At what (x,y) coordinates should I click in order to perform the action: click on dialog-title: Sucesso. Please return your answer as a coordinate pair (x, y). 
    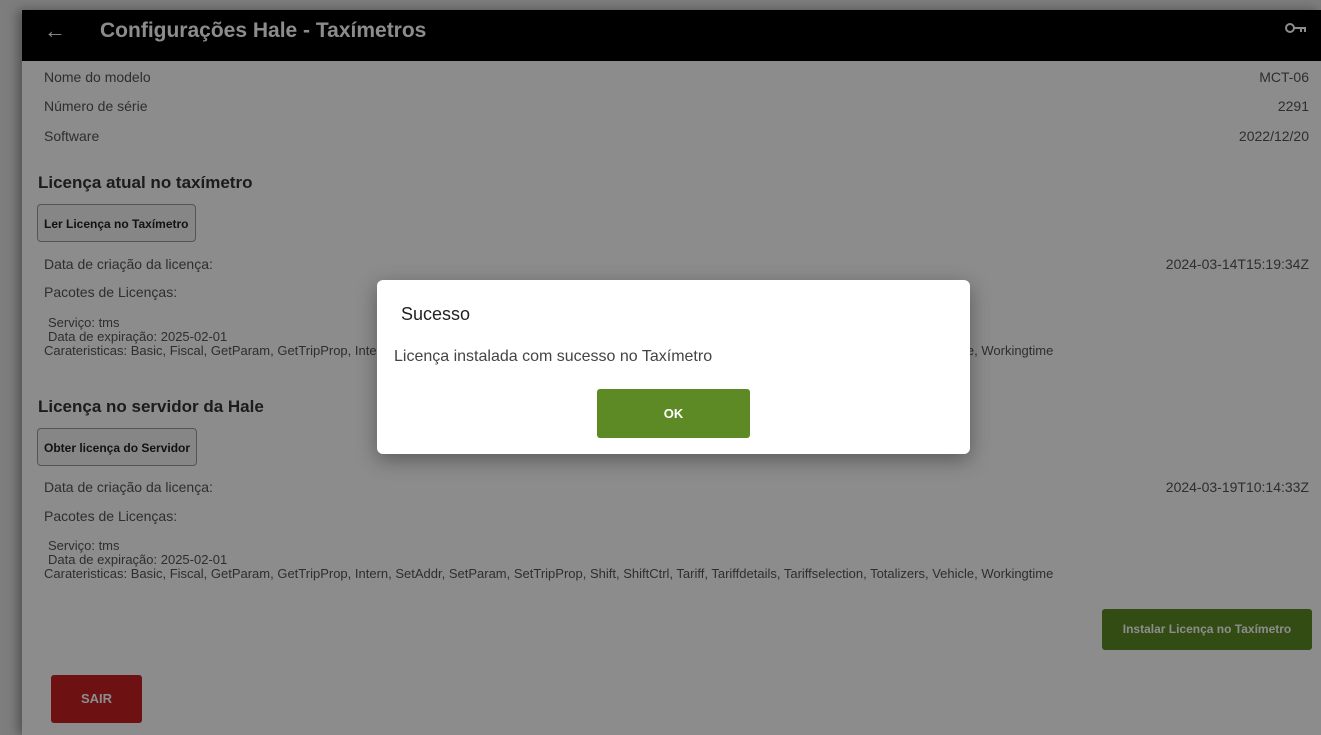
    Looking at the image, I should click on (436, 314).